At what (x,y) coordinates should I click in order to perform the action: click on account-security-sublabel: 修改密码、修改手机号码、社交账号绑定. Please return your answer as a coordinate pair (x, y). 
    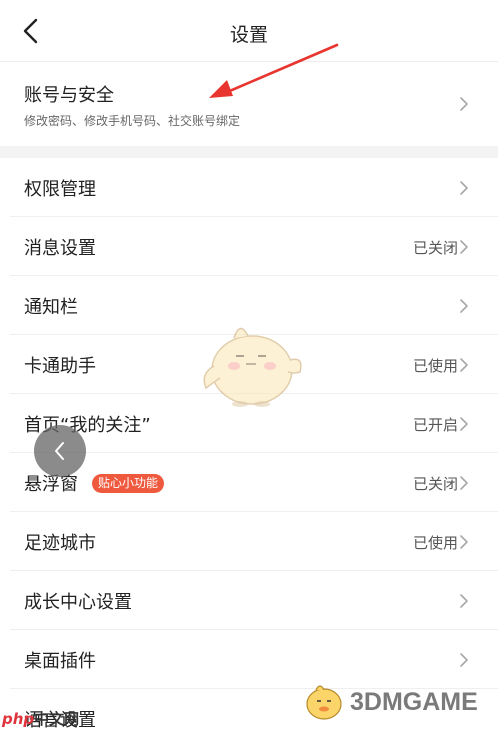
    Looking at the image, I should click on (132, 121).